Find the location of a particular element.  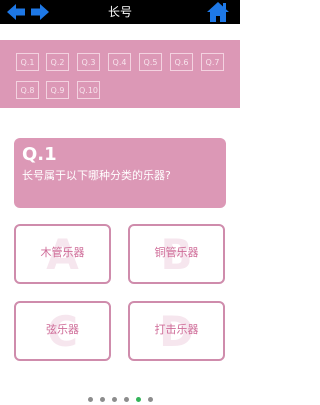

answer-option-c: C 弦乐器 is located at coordinates (62, 331).